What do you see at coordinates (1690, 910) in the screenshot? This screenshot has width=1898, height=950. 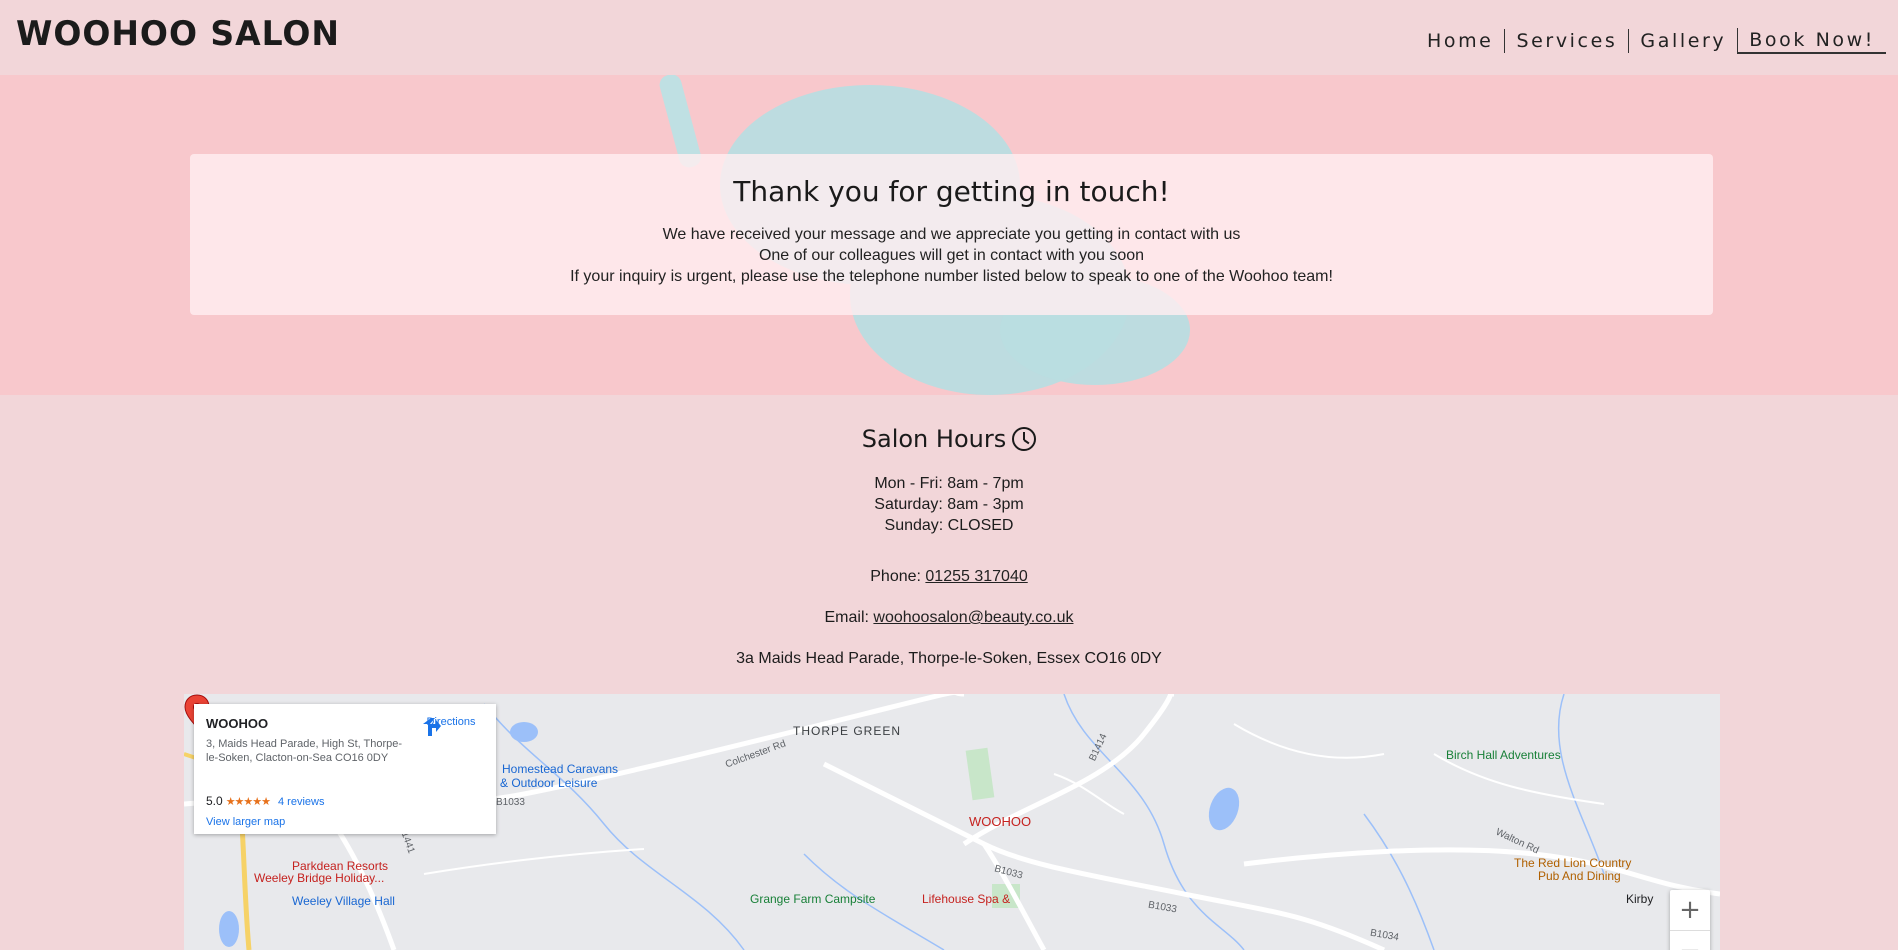 I see `zoom-in-button: +` at bounding box center [1690, 910].